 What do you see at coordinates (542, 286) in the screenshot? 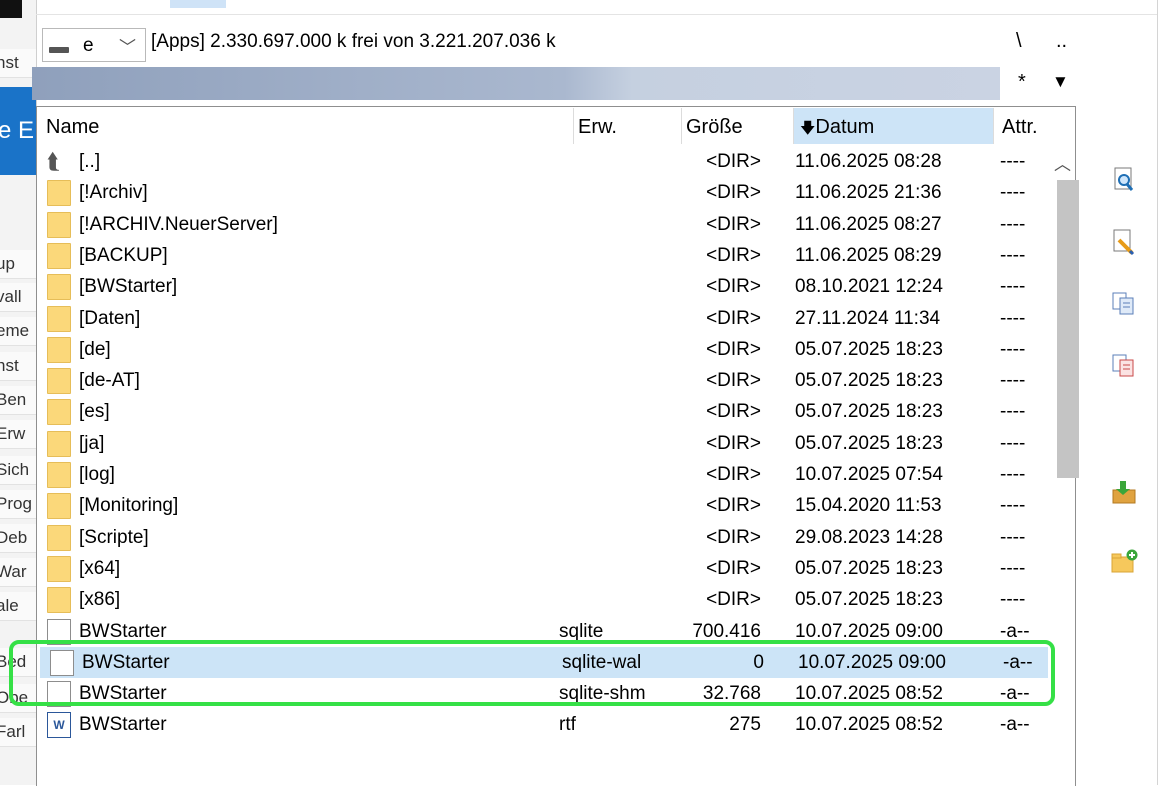
I see `folder-row: [BWStarter] <DIR> 08.10.2021 12:24 ----` at bounding box center [542, 286].